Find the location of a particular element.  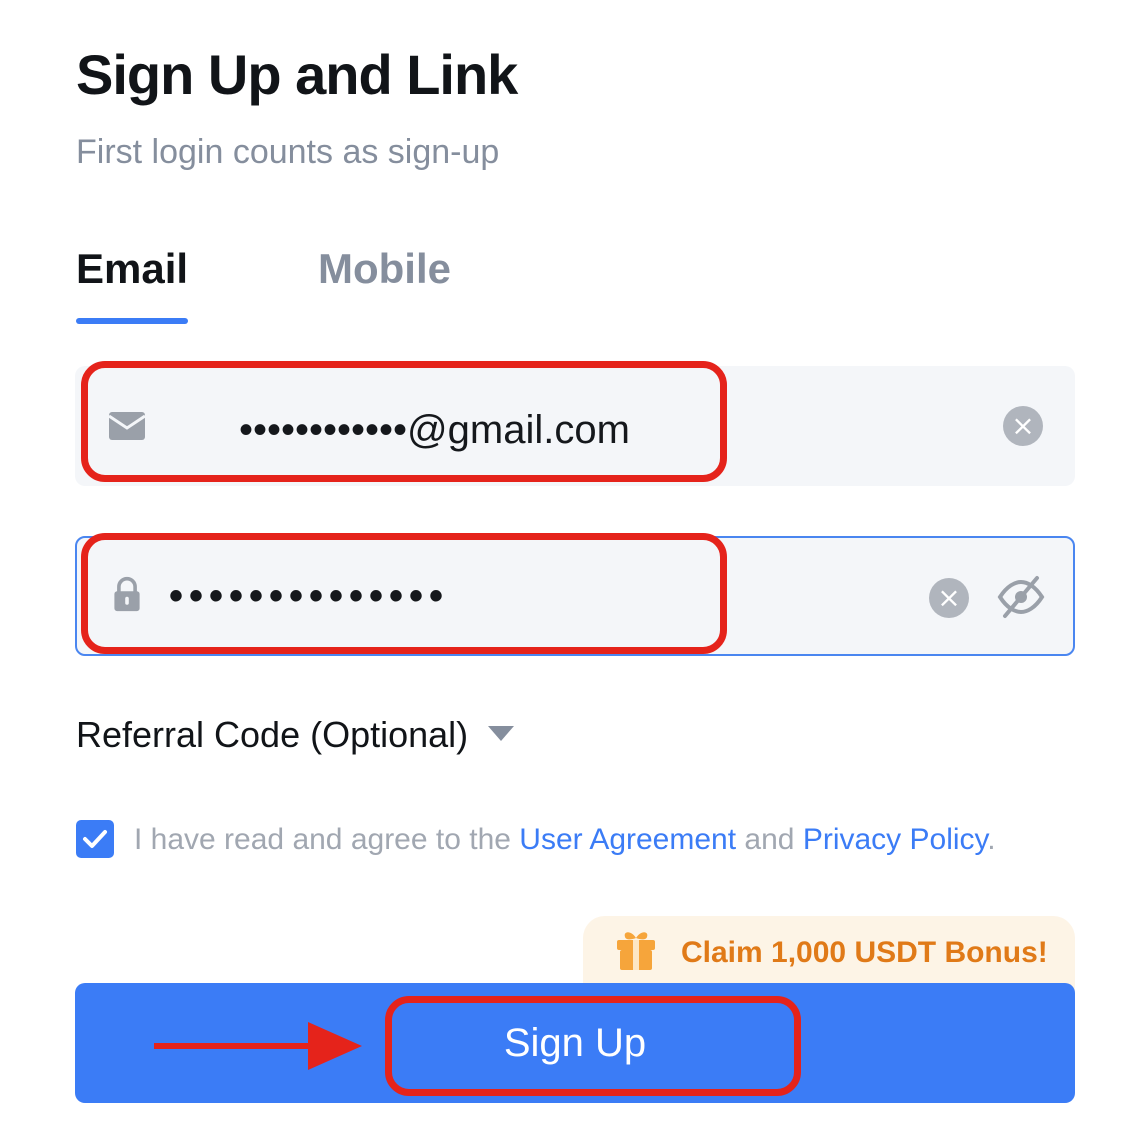

bonus-text: Claim 1,000 USDT Bonus! is located at coordinates (864, 952).